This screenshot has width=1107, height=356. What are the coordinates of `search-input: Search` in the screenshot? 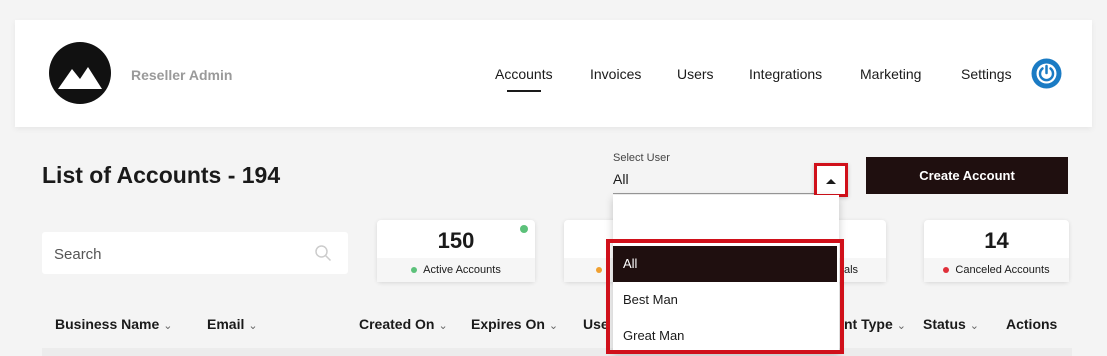 It's located at (195, 253).